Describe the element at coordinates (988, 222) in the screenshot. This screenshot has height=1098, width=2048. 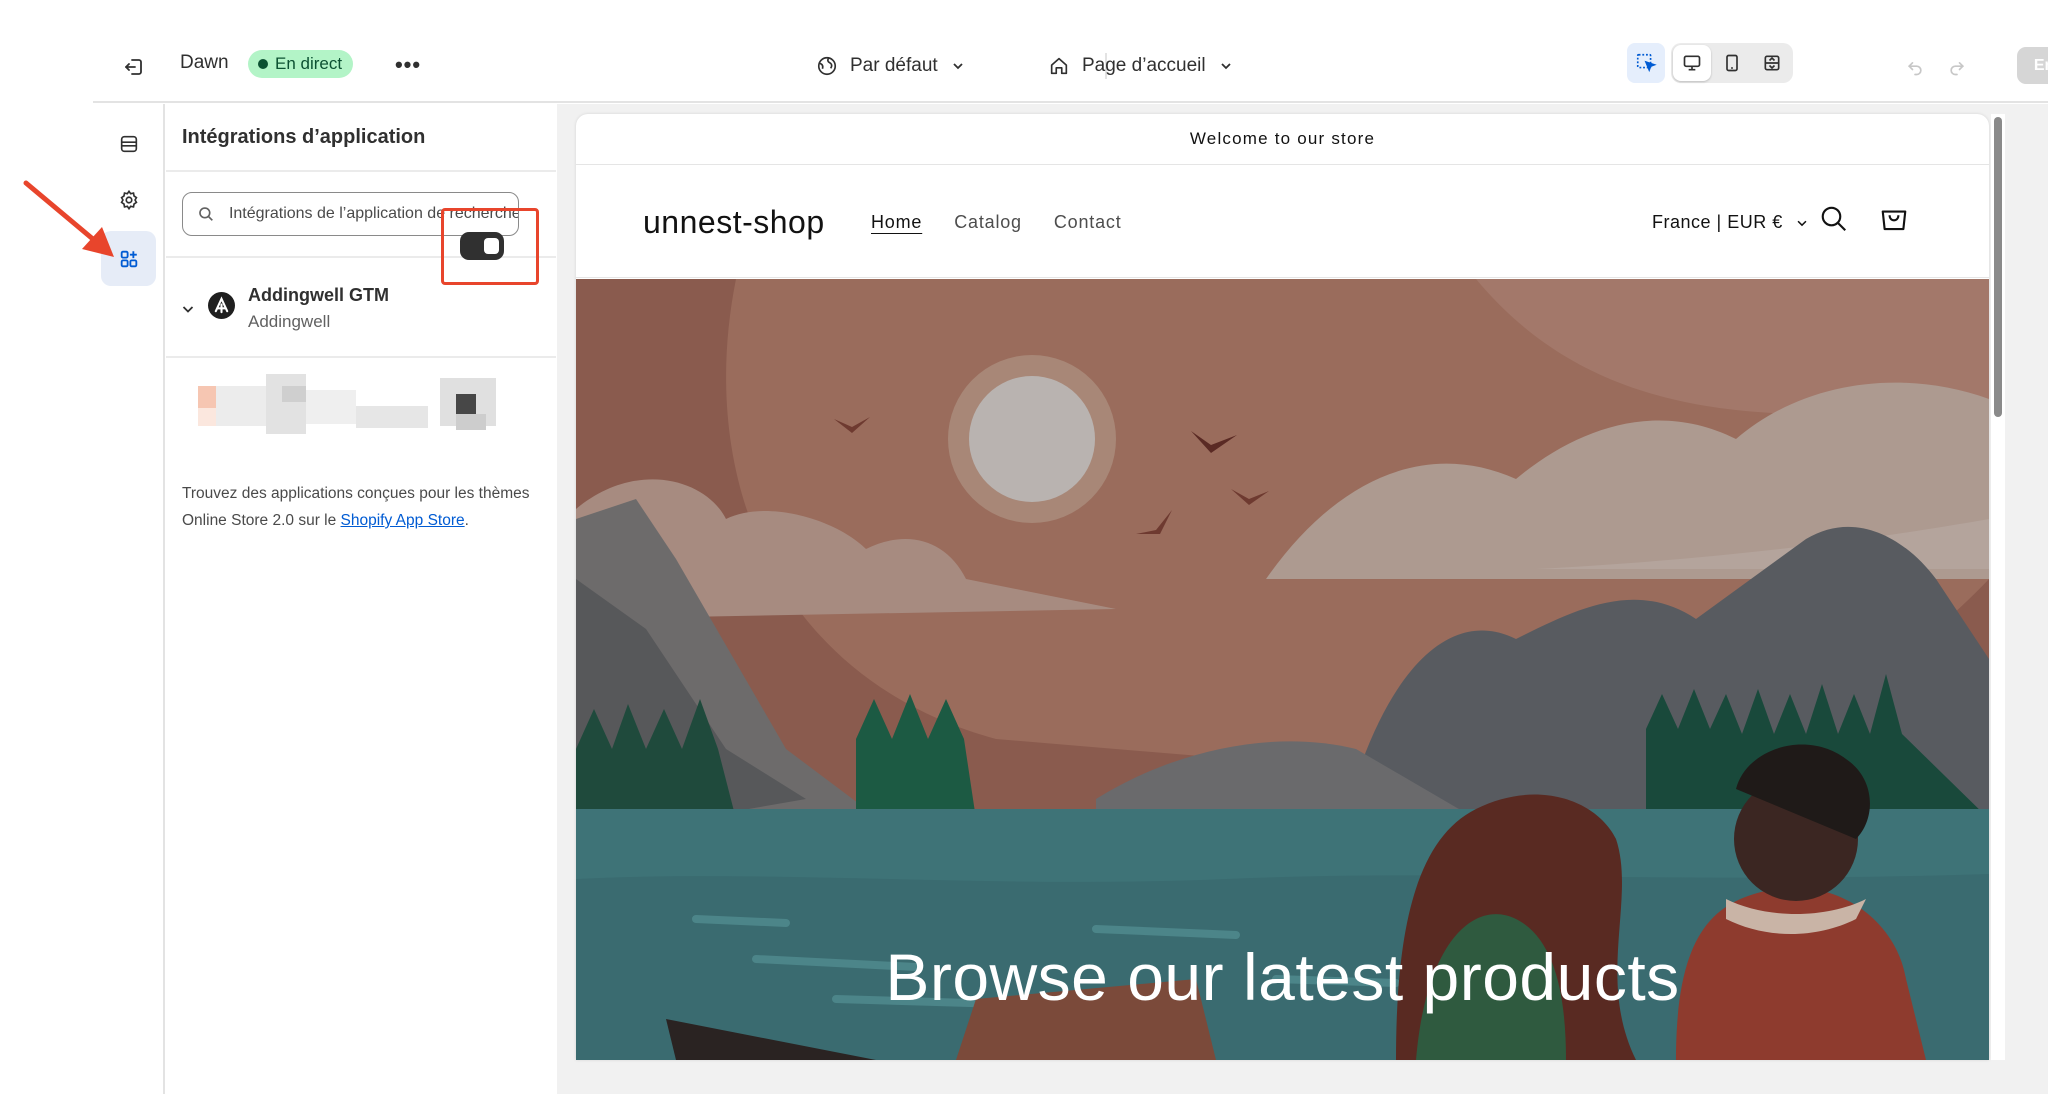
I see `nav-link-catalog: Catalog` at that location.